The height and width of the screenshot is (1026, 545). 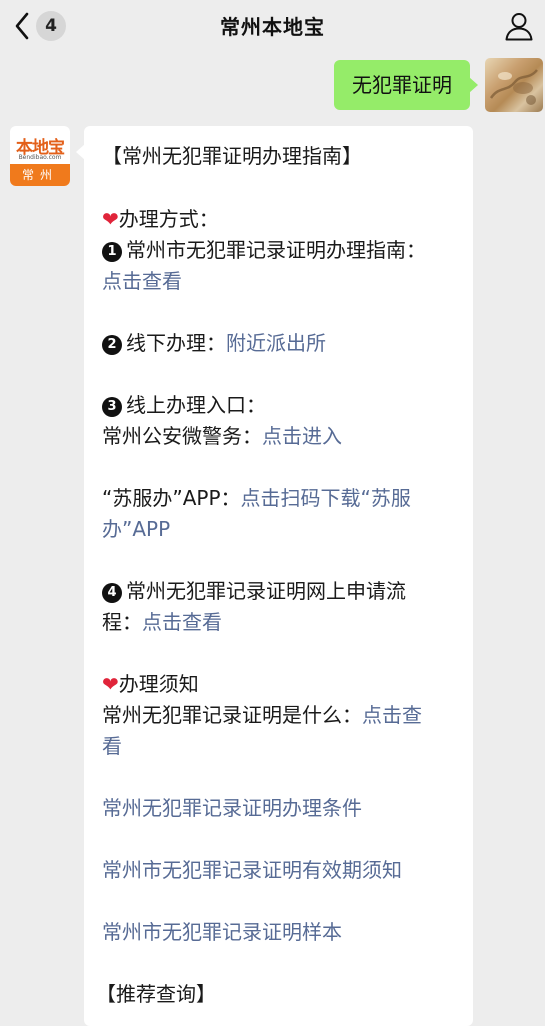 What do you see at coordinates (40, 175) in the screenshot?
I see `logo-city-label: 常州` at bounding box center [40, 175].